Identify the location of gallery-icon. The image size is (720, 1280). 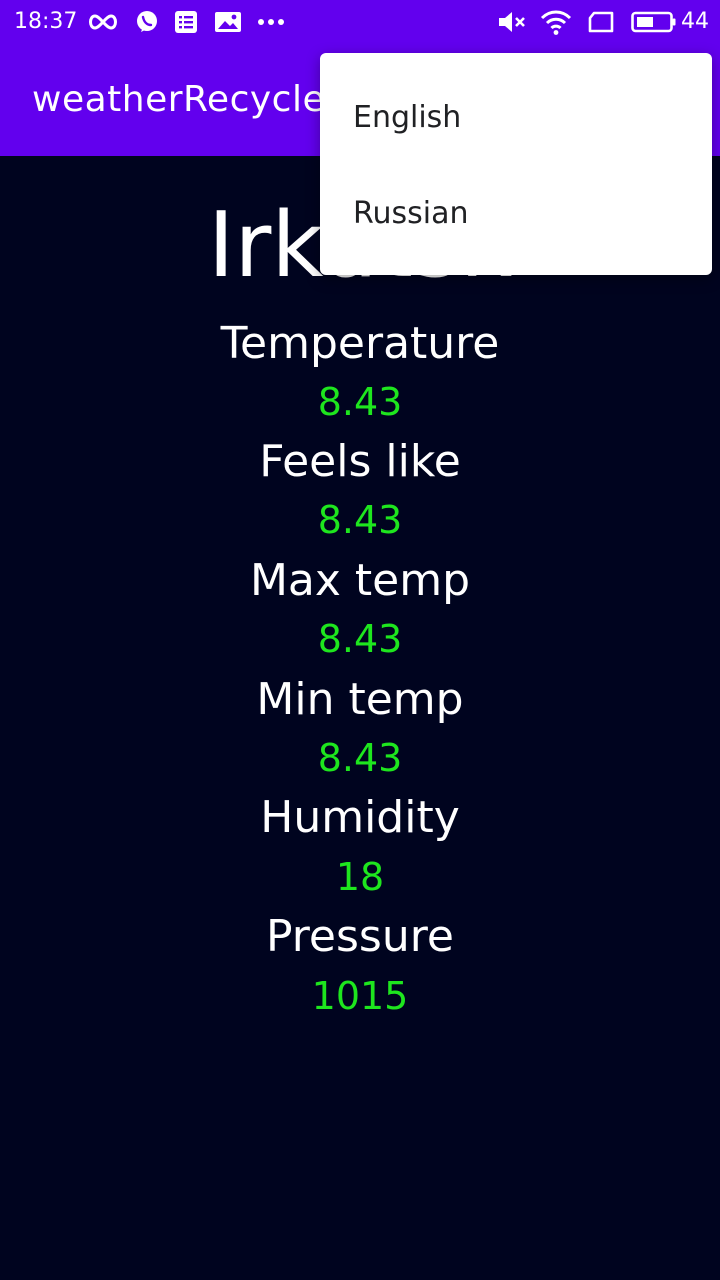
(228, 22).